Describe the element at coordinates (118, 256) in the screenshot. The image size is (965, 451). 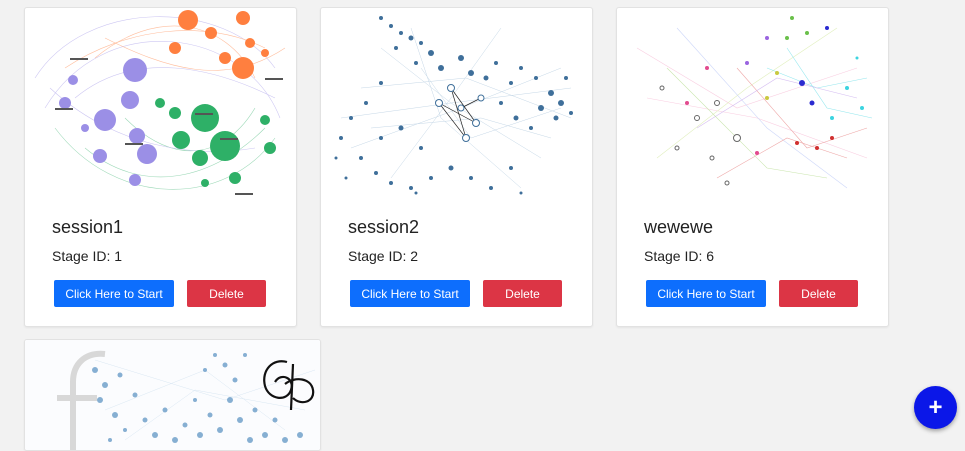
I see `stage-id-value: 1` at that location.